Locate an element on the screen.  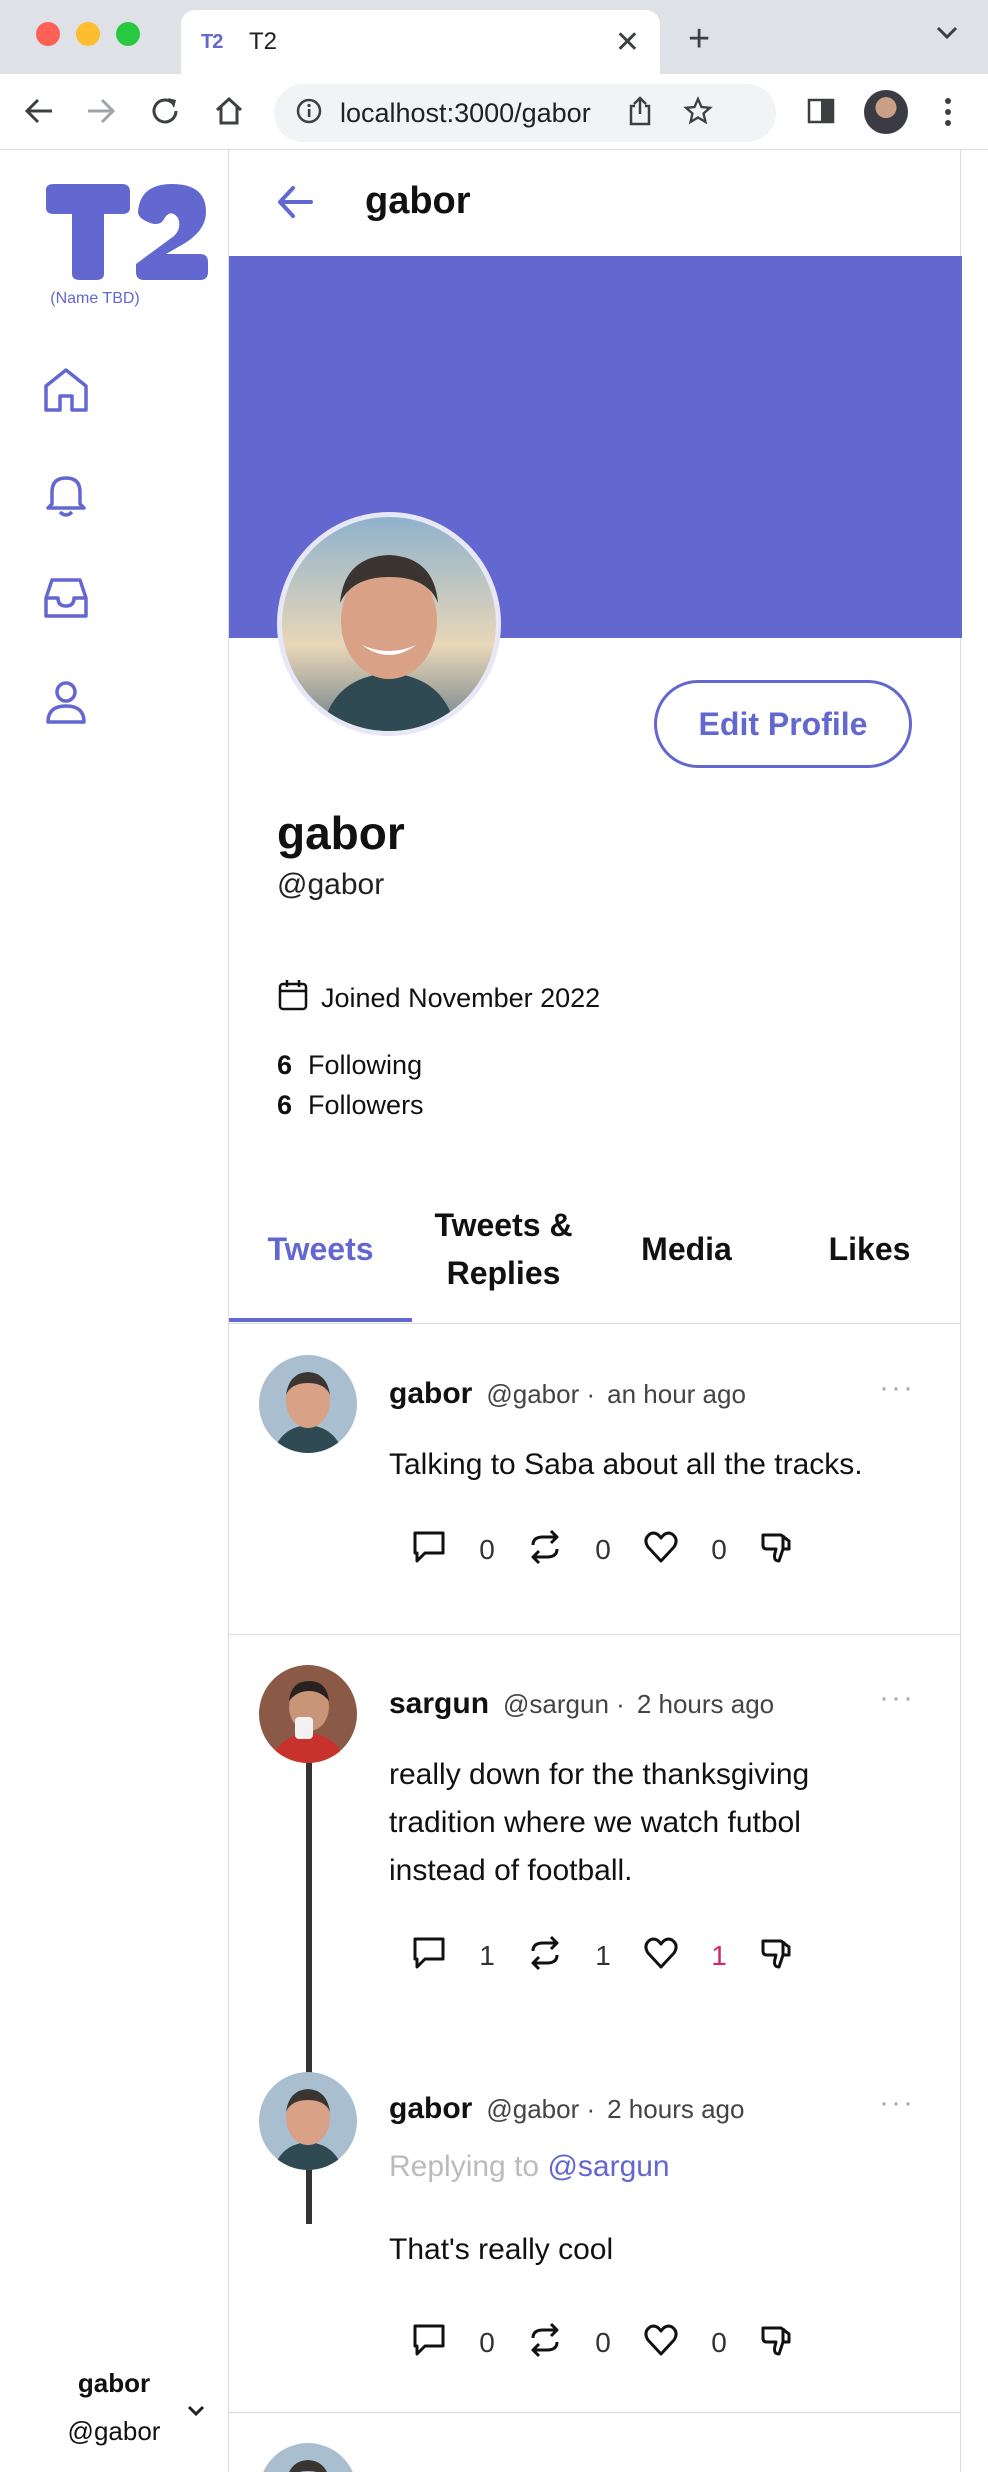
t2-logo is located at coordinates (126, 234).